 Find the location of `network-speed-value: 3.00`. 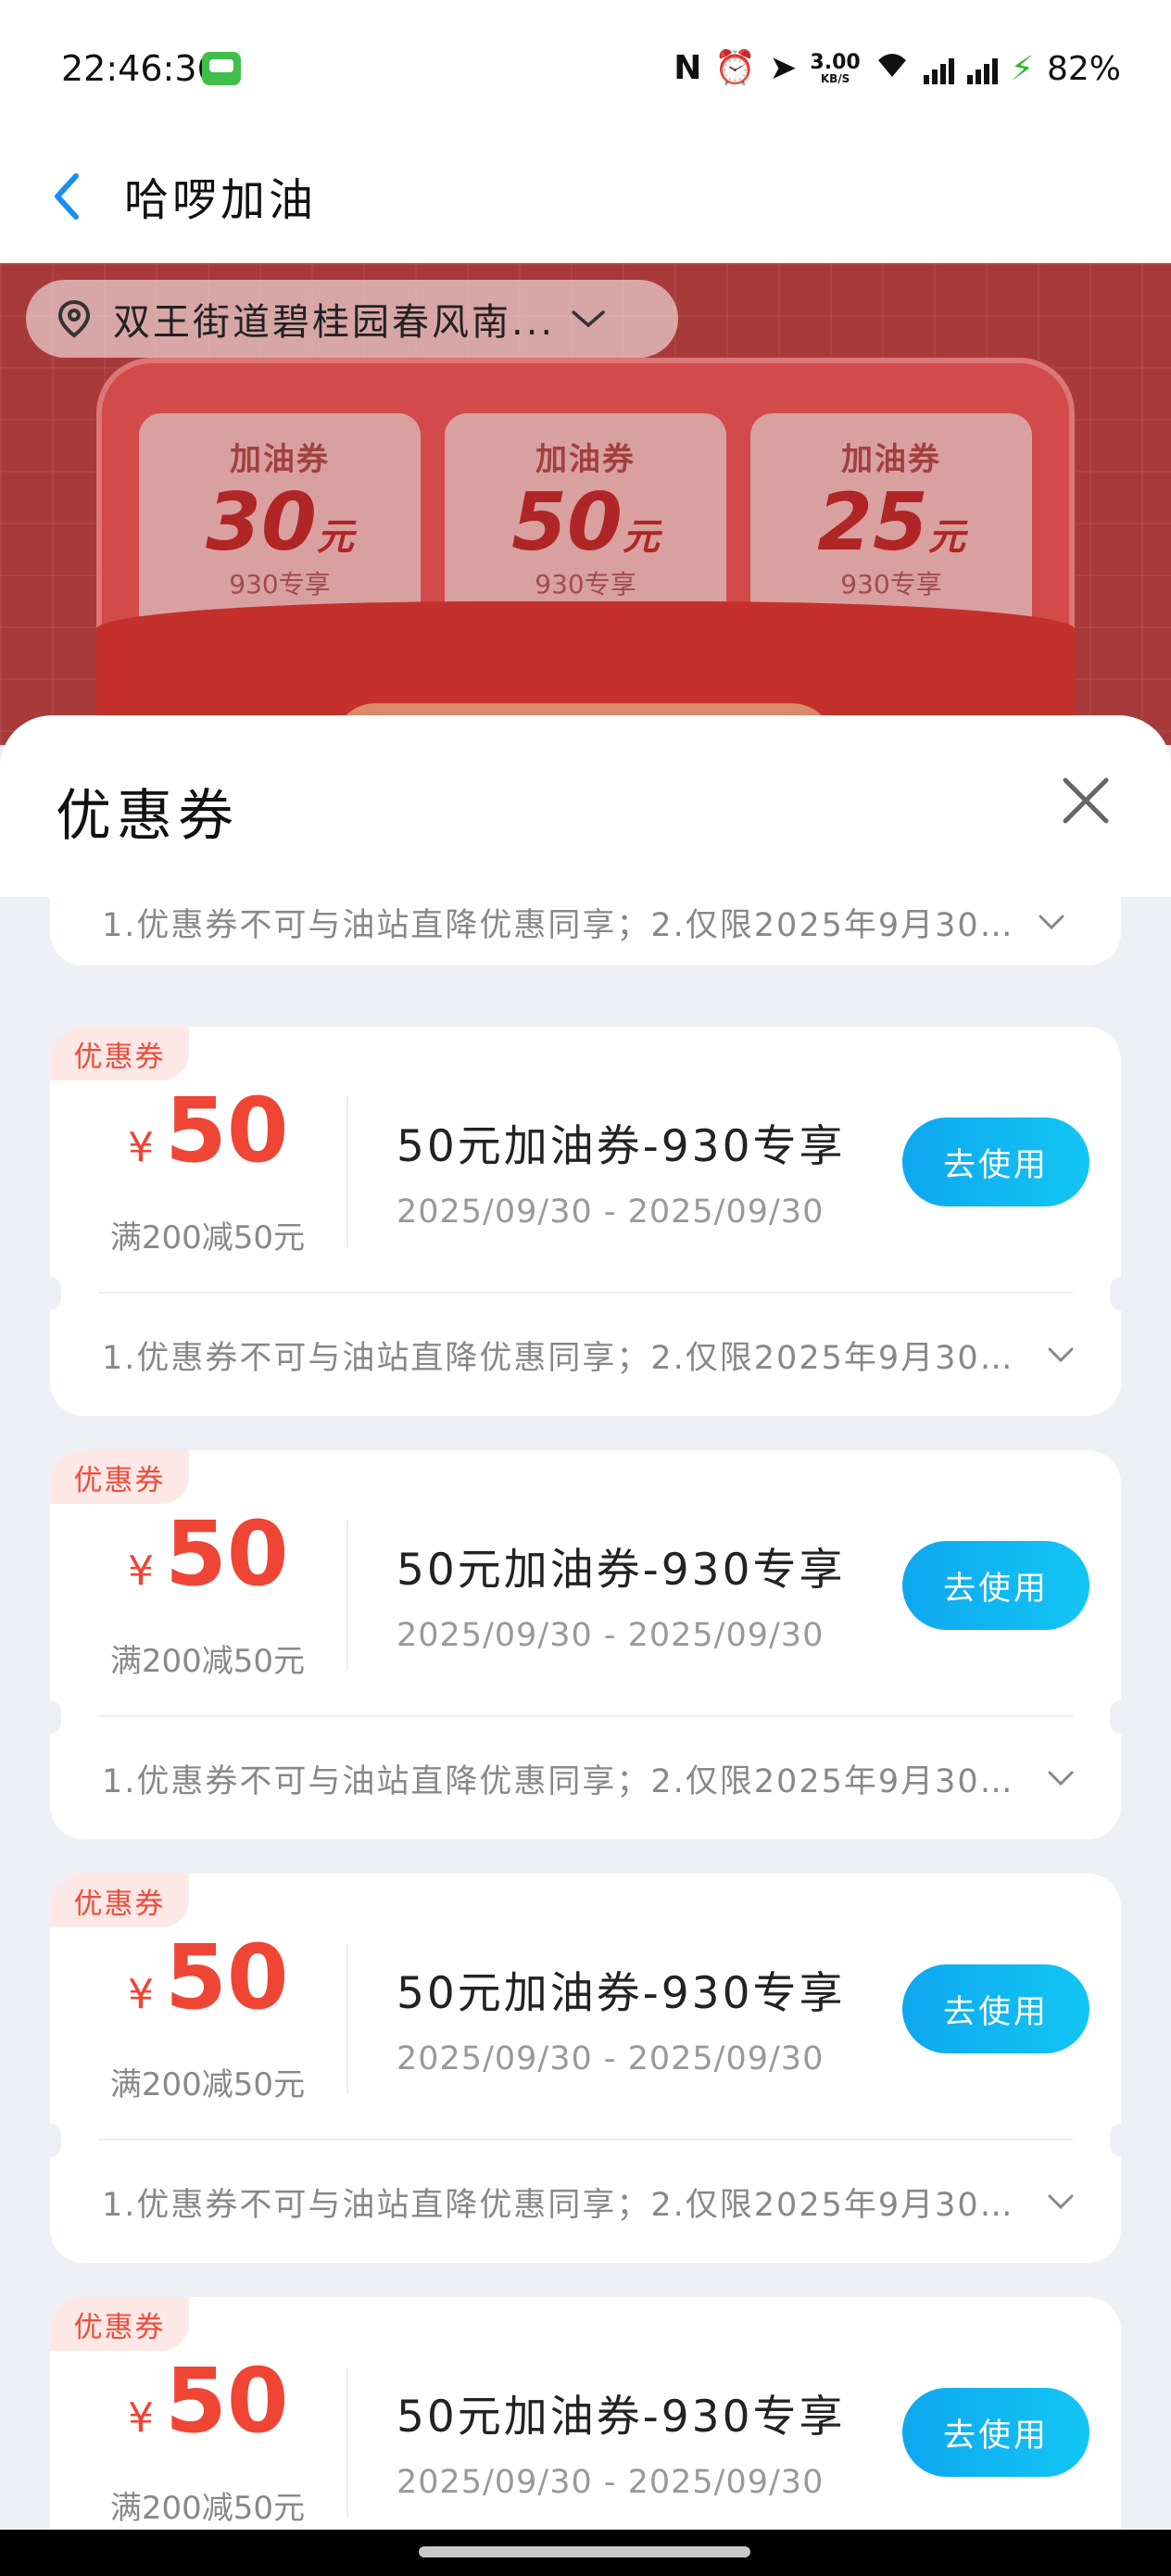

network-speed-value: 3.00 is located at coordinates (836, 63).